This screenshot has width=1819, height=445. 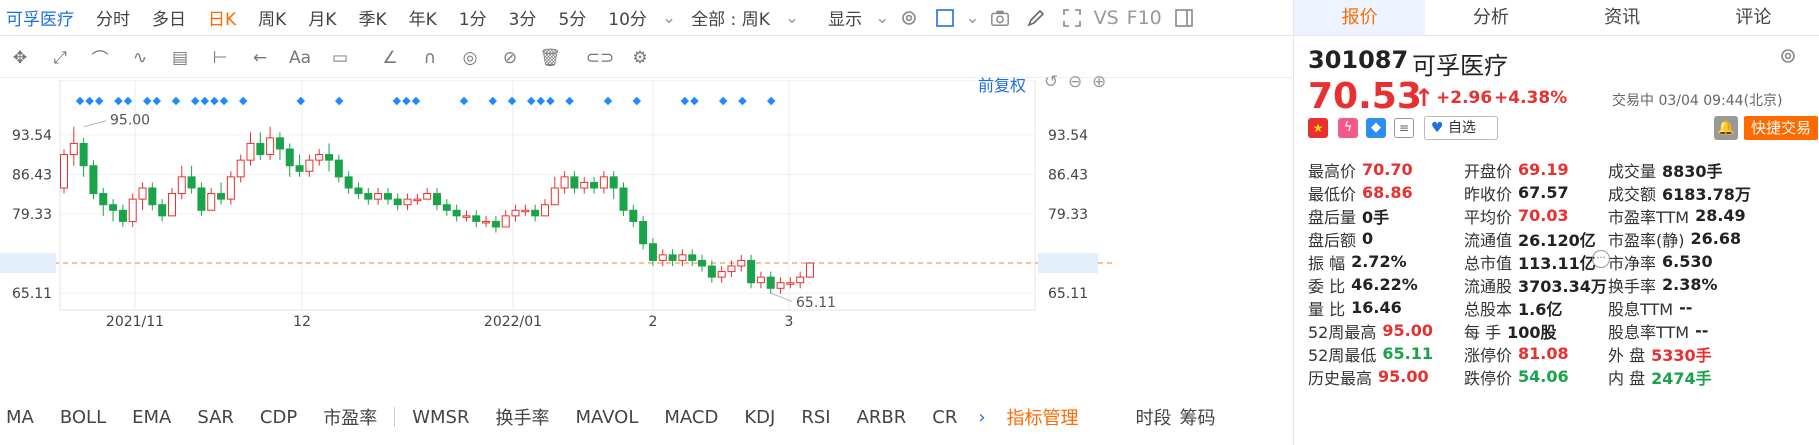 What do you see at coordinates (1144, 18) in the screenshot?
I see `f10-button: F10` at bounding box center [1144, 18].